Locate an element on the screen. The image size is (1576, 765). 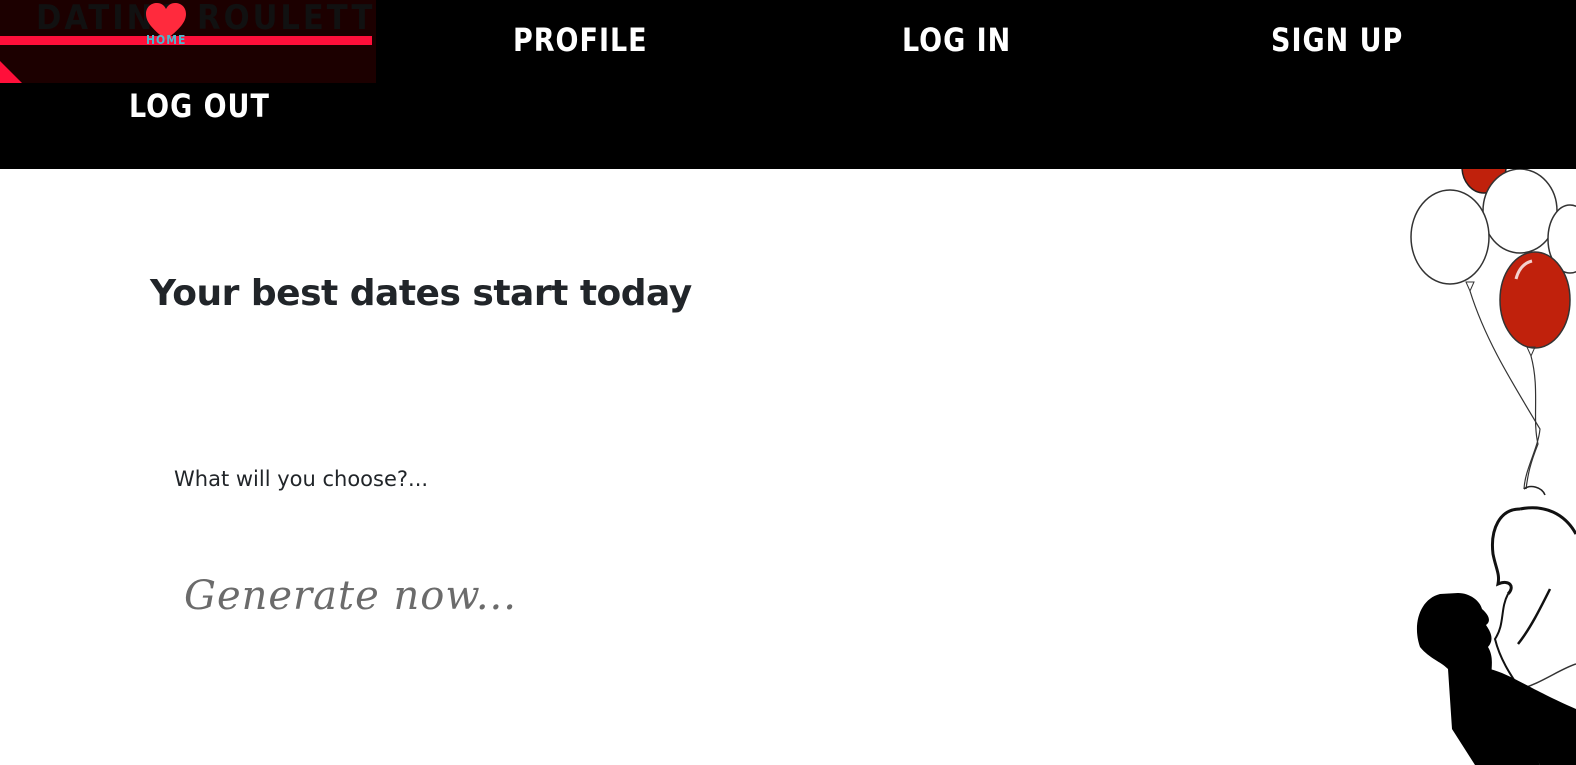
nav-signup-link: SIGN UP is located at coordinates (1337, 41).